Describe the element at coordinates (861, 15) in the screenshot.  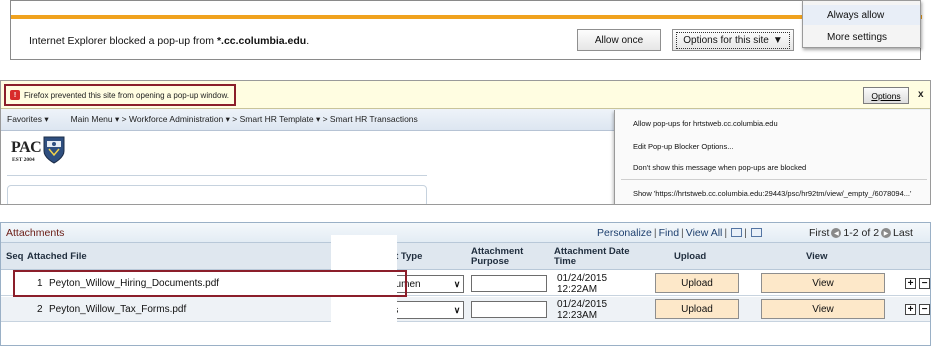
I see `always-allow-menu-item: Always allow` at that location.